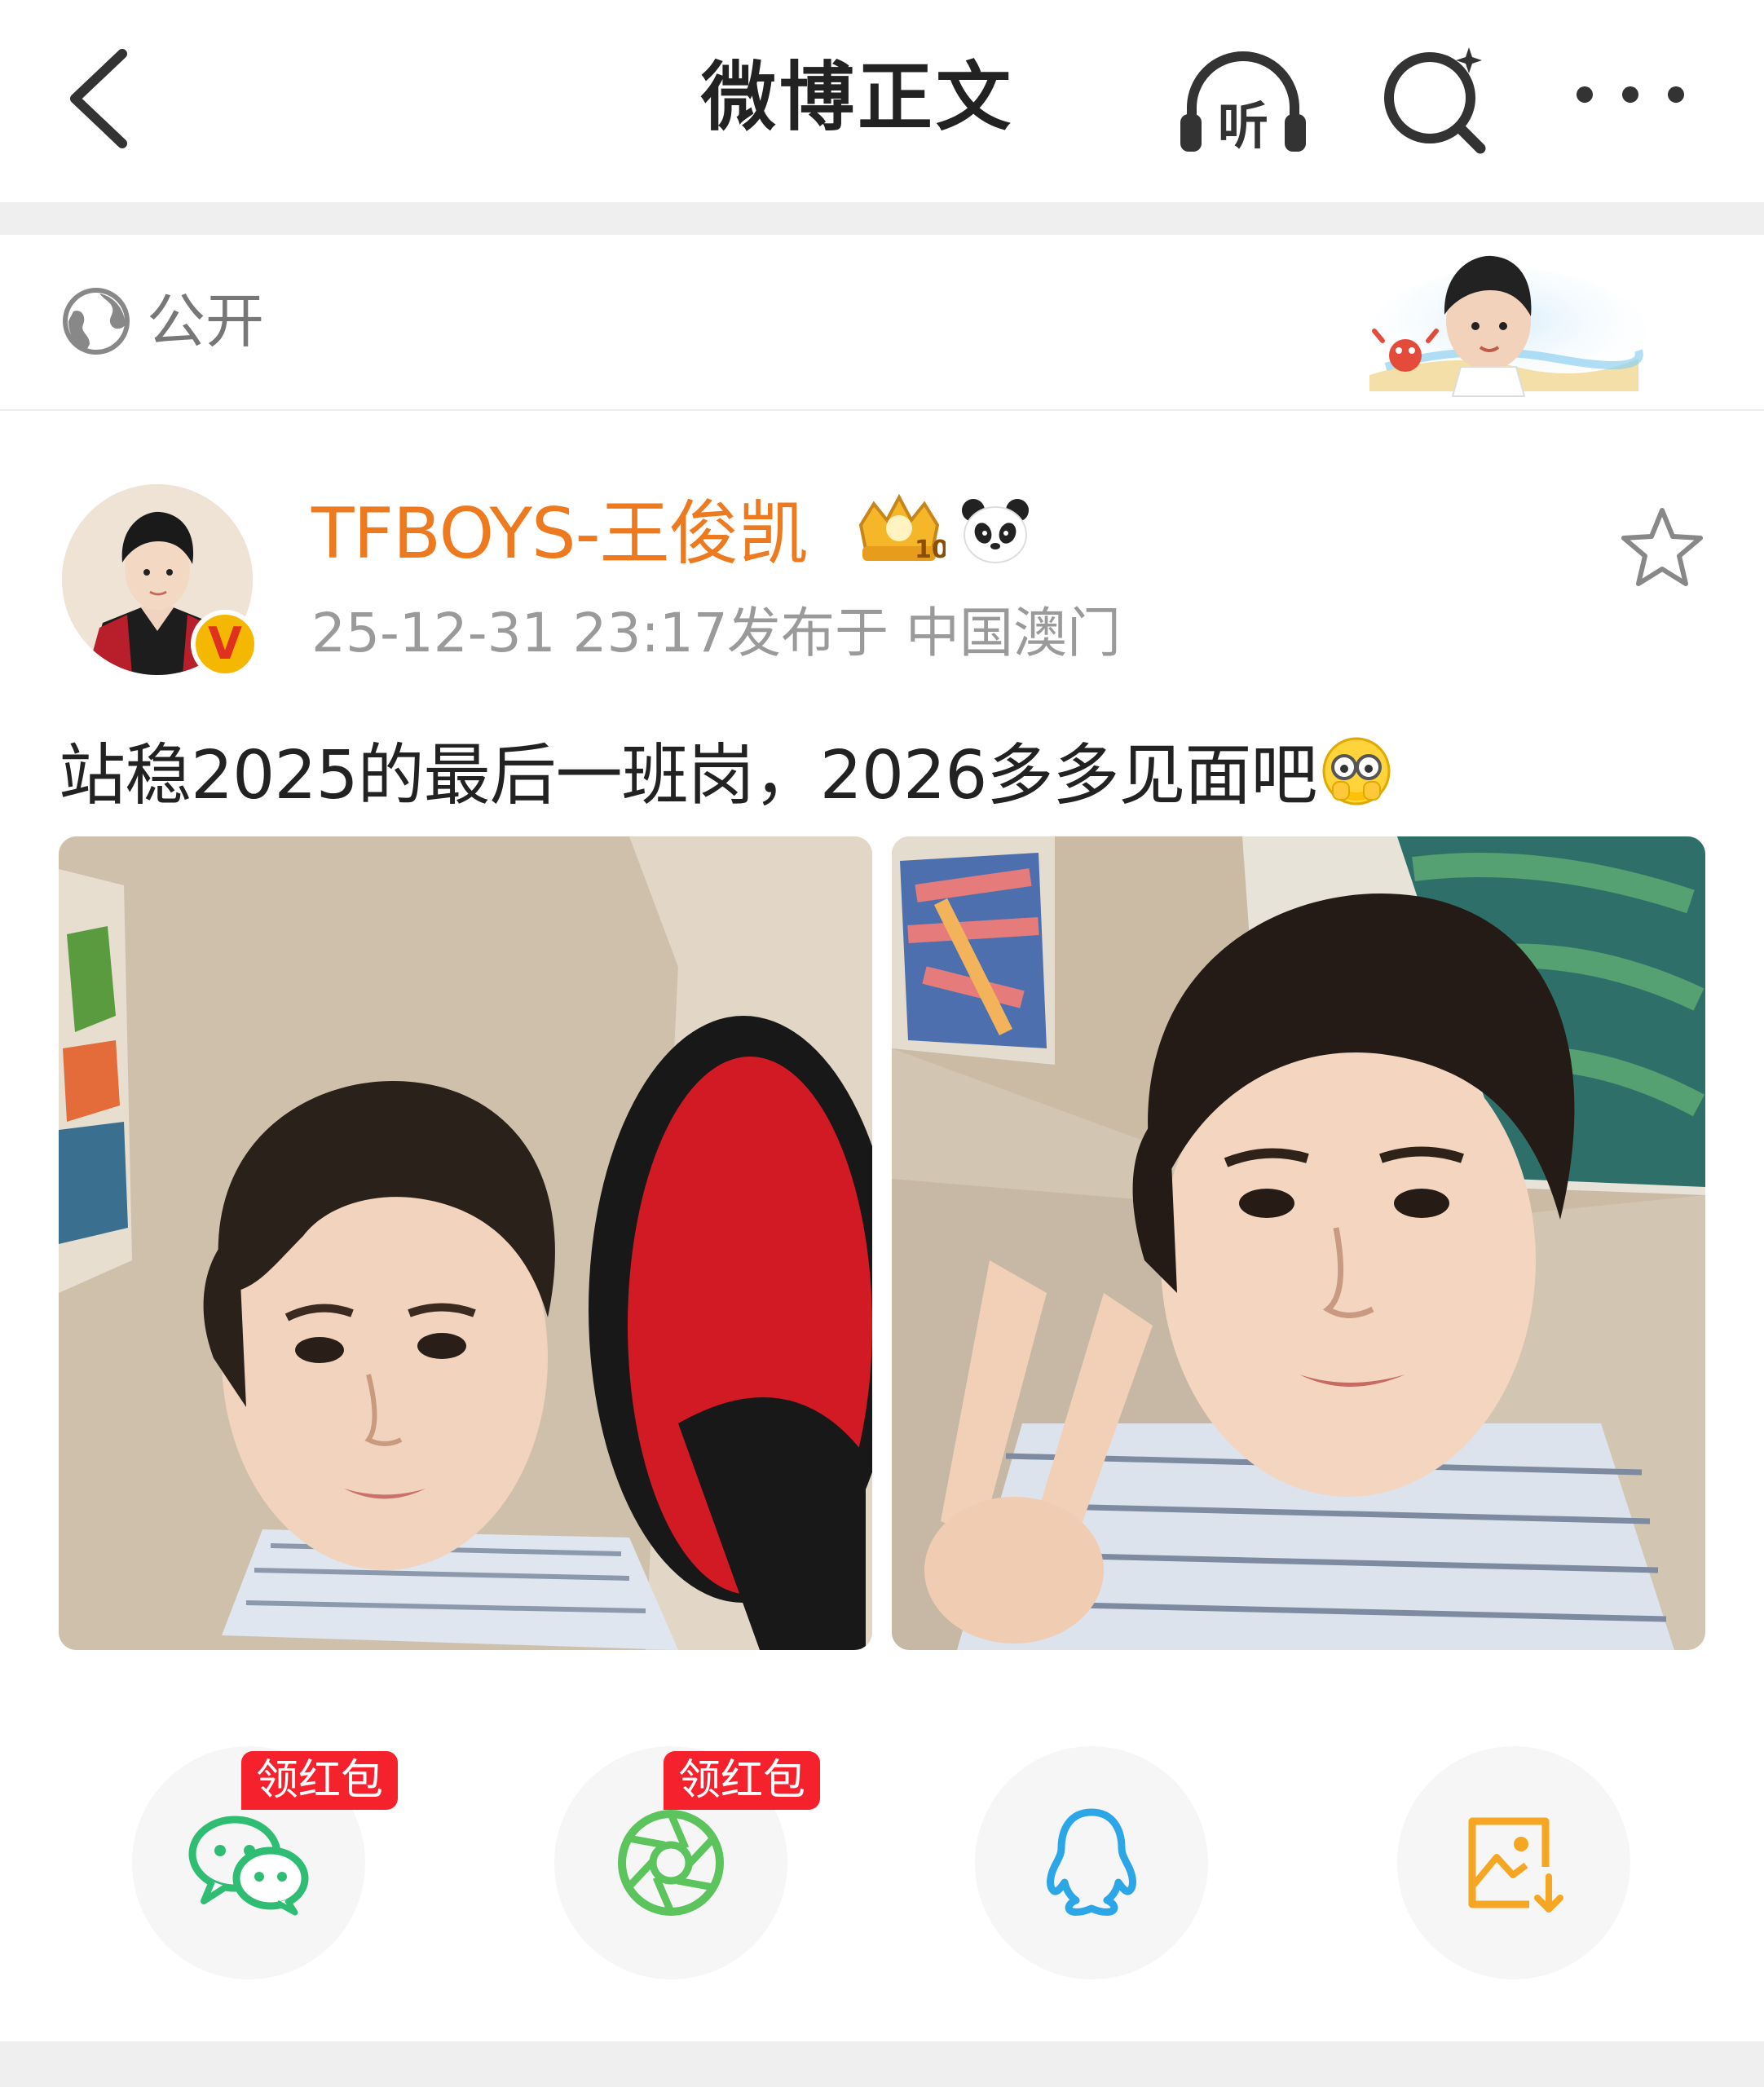 The height and width of the screenshot is (2087, 1764). I want to click on visibility-label: 公开, so click(206, 321).